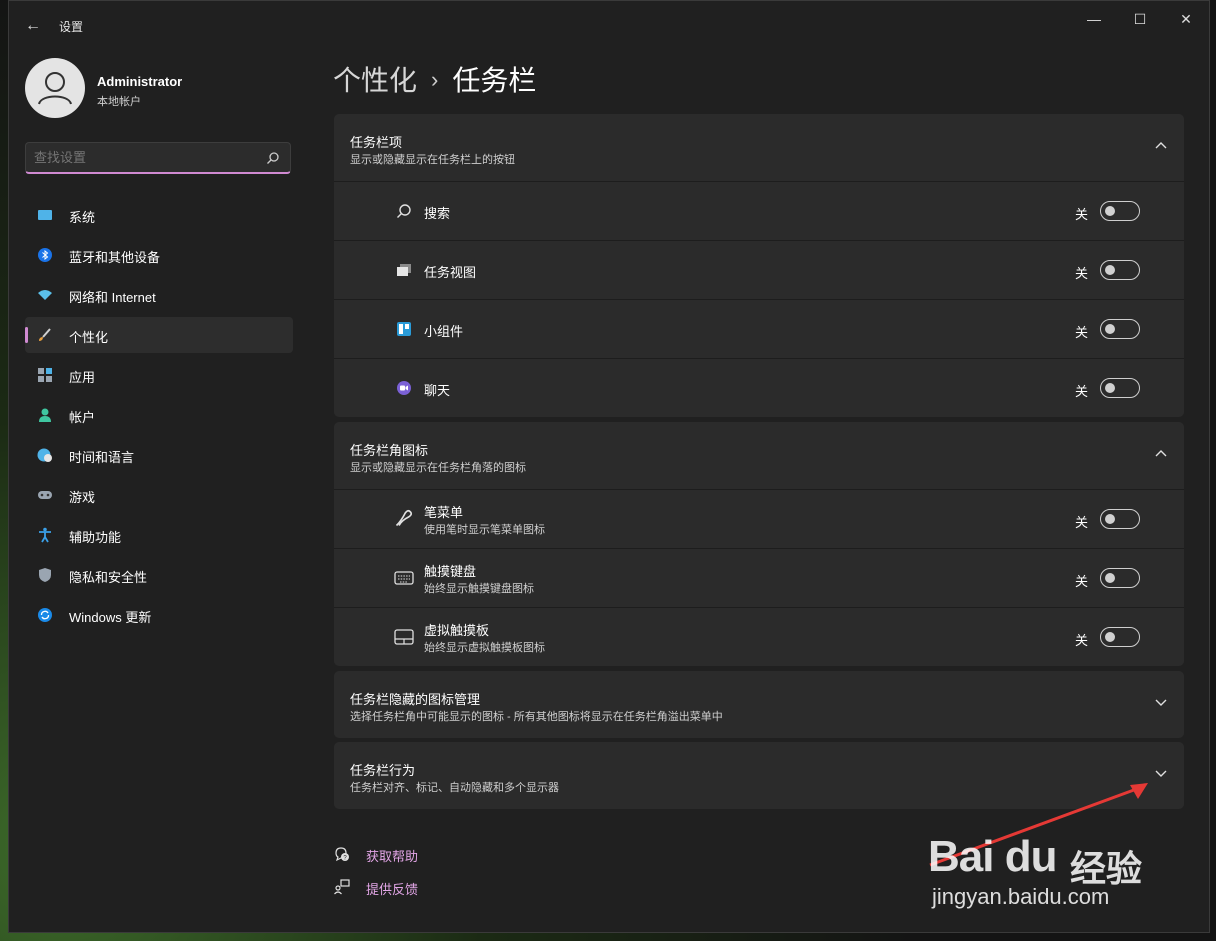 Image resolution: width=1216 pixels, height=941 pixels. I want to click on user-silhouette-icon, so click(55, 88).